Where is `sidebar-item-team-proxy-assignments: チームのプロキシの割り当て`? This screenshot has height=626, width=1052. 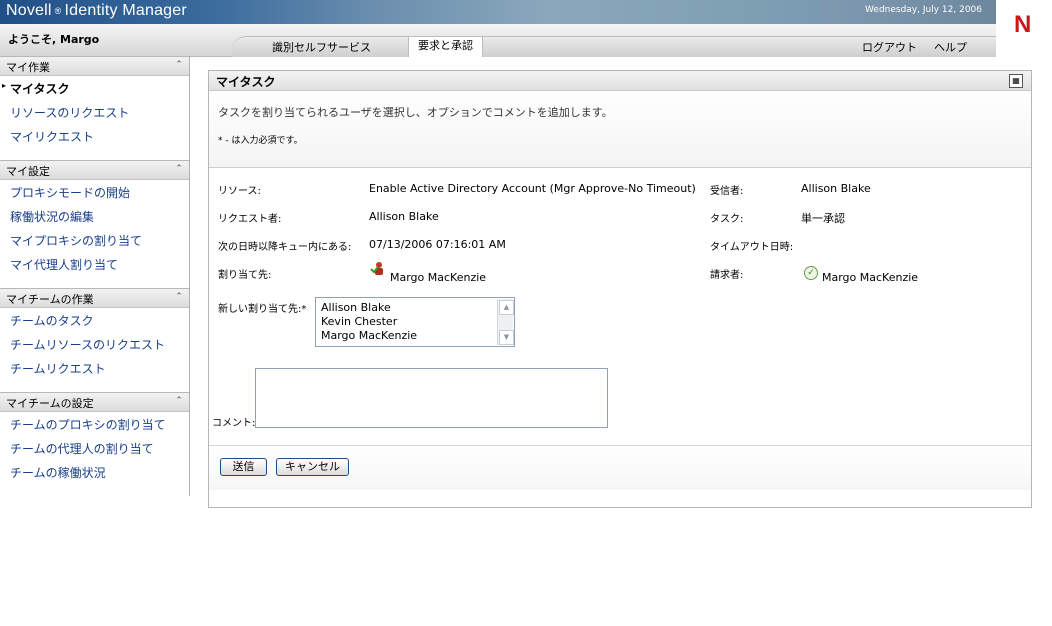 sidebar-item-team-proxy-assignments: チームのプロキシの割り当て is located at coordinates (88, 424).